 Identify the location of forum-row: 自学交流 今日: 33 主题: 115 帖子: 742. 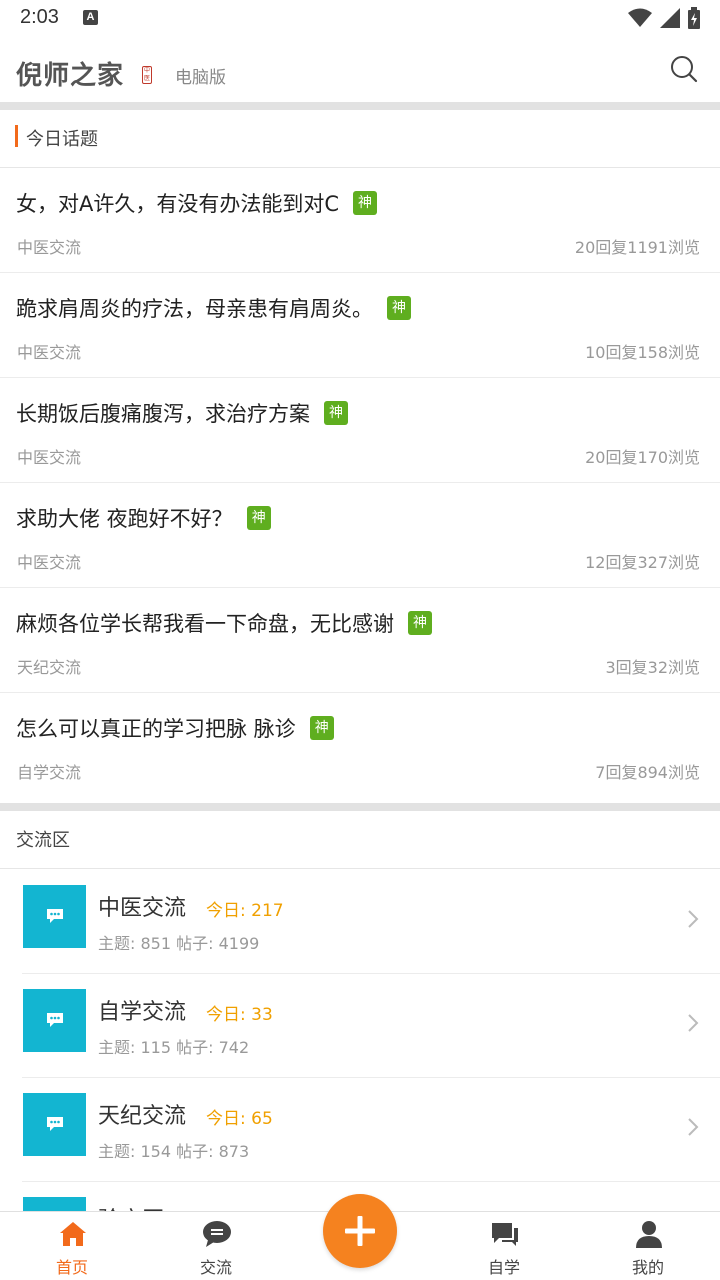
(371, 1026).